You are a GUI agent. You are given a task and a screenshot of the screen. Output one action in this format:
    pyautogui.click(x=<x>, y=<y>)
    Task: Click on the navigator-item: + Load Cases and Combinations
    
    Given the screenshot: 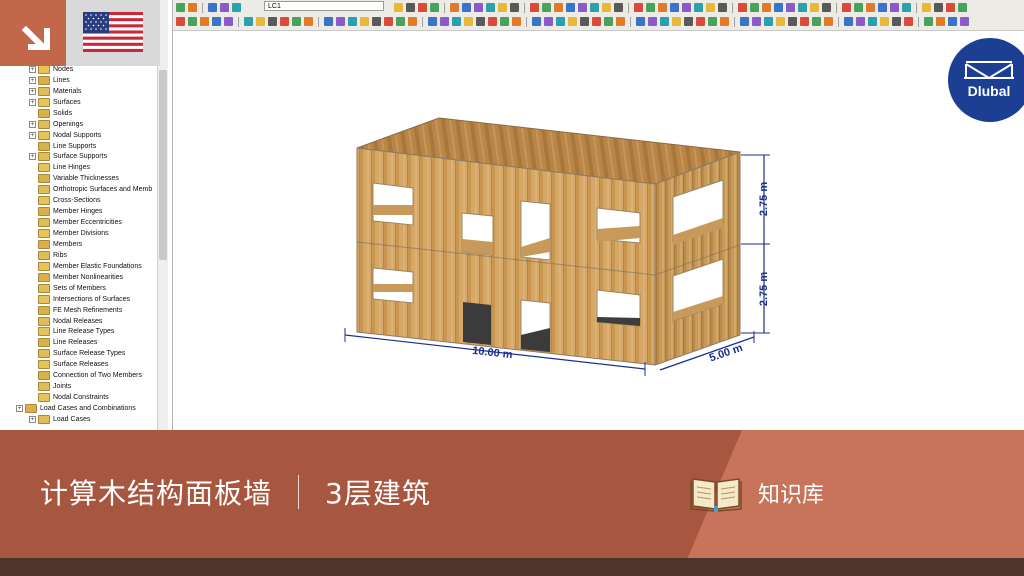 What is the action you would take?
    pyautogui.click(x=78, y=408)
    